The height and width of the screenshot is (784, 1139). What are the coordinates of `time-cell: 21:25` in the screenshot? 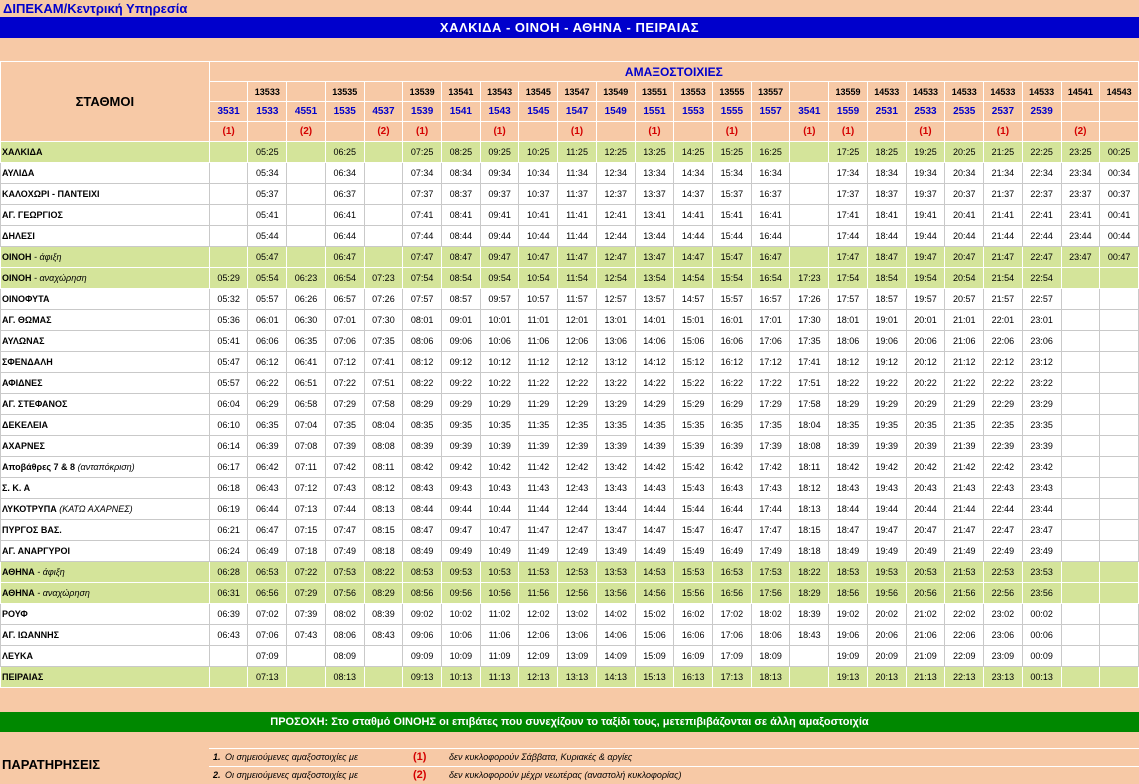 It's located at (1003, 152).